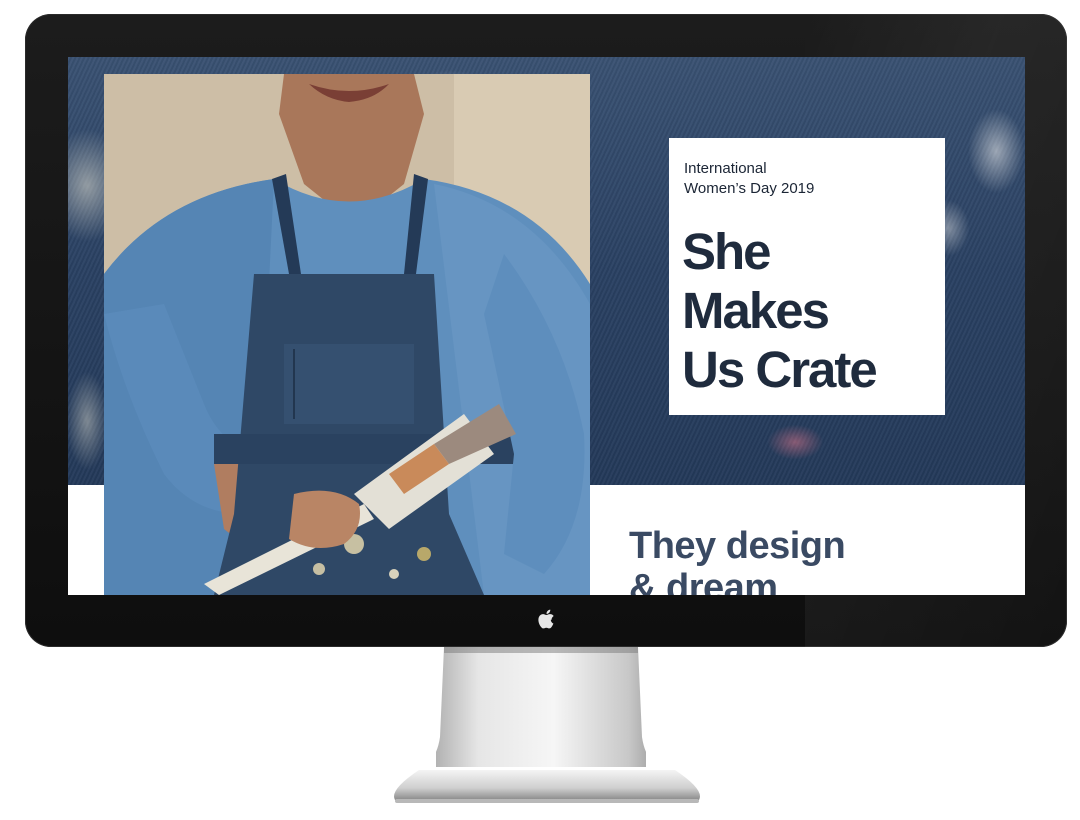 The height and width of the screenshot is (820, 1080). What do you see at coordinates (725, 168) in the screenshot?
I see `event-label-line1: International` at bounding box center [725, 168].